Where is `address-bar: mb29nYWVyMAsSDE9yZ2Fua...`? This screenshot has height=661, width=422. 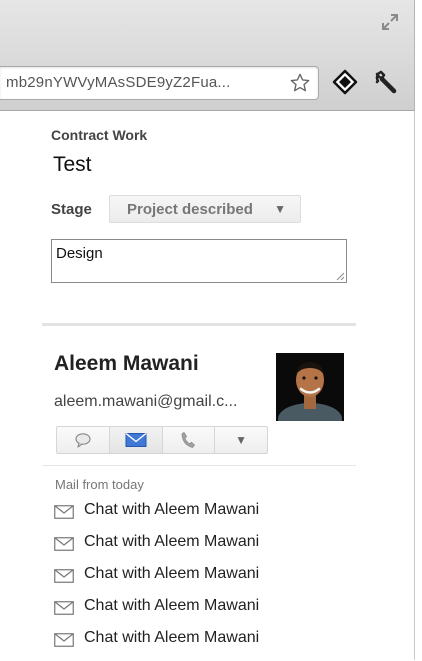
address-bar: mb29nYWVyMAsSDE9yZ2Fua... is located at coordinates (159, 83).